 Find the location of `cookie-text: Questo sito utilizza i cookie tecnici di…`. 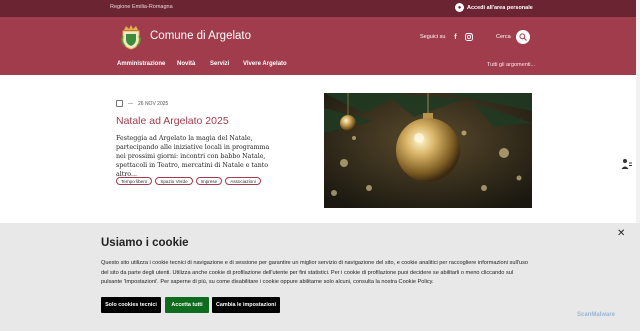

cookie-text: Questo sito utilizza i cookie tecnici di… is located at coordinates (315, 272).